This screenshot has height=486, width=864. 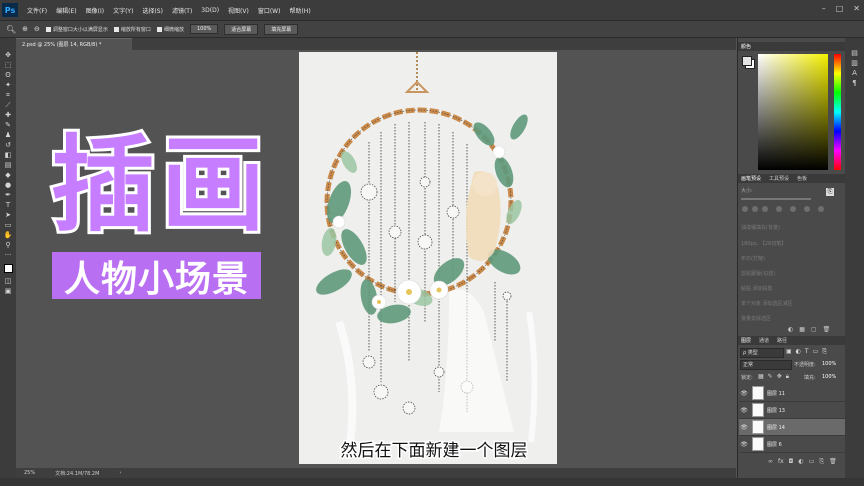 I want to click on history-item: 粘贴 添加投影, so click(x=757, y=288).